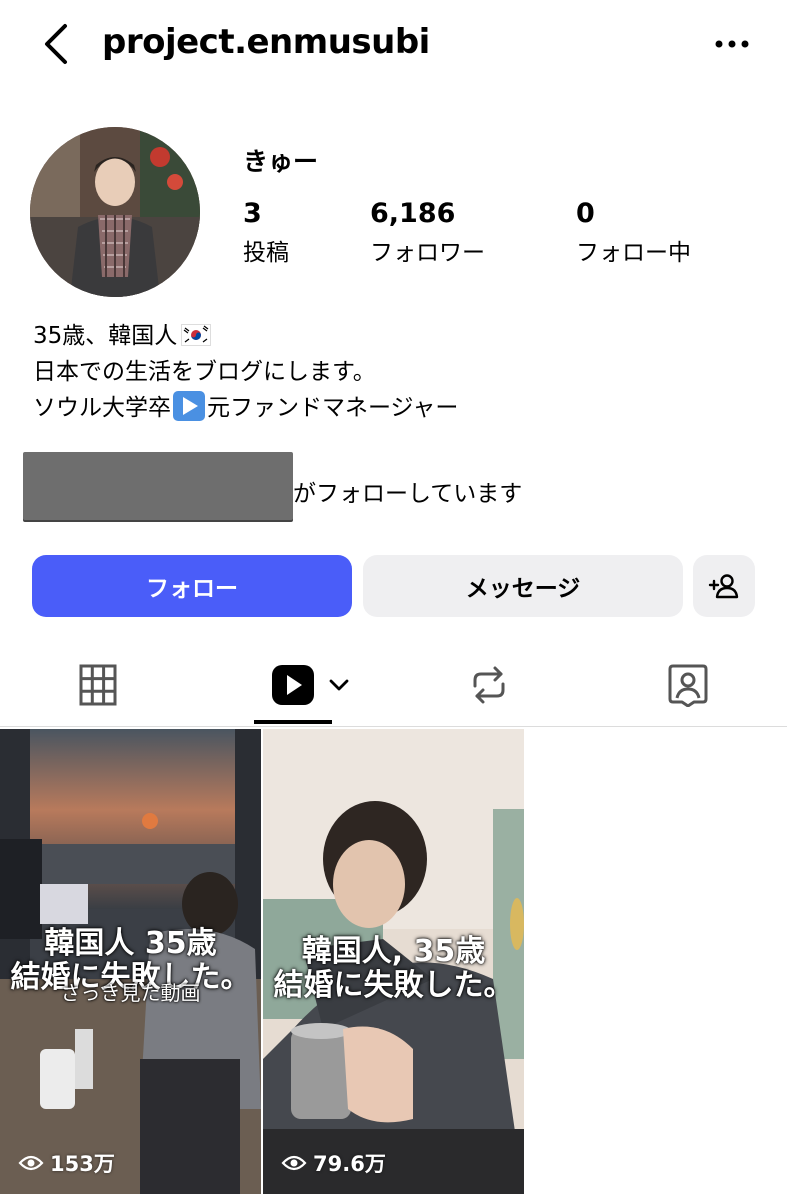  Describe the element at coordinates (427, 232) in the screenshot. I see `stat-followers: 6,186 フォロワー` at that location.